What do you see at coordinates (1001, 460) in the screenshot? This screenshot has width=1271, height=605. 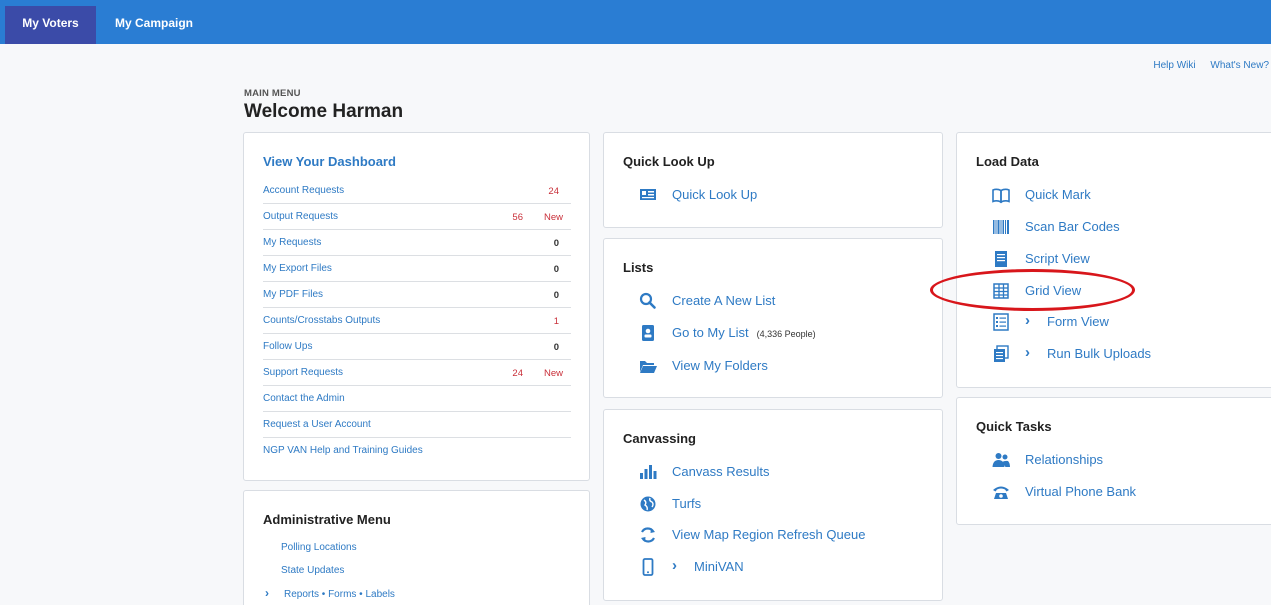 I see `people-icon` at bounding box center [1001, 460].